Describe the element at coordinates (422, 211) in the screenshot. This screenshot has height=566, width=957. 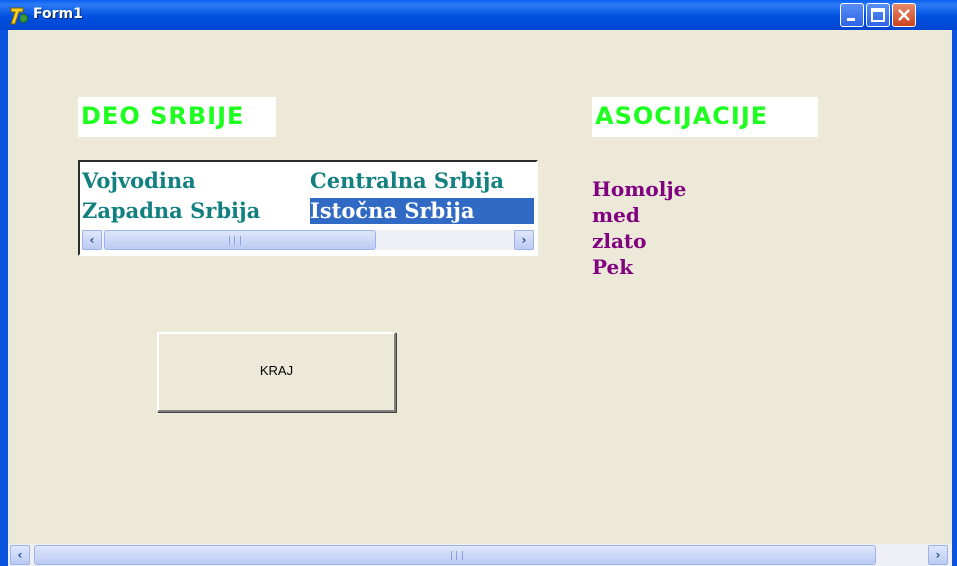
I see `list-item-selected: Istočna Srbija` at that location.